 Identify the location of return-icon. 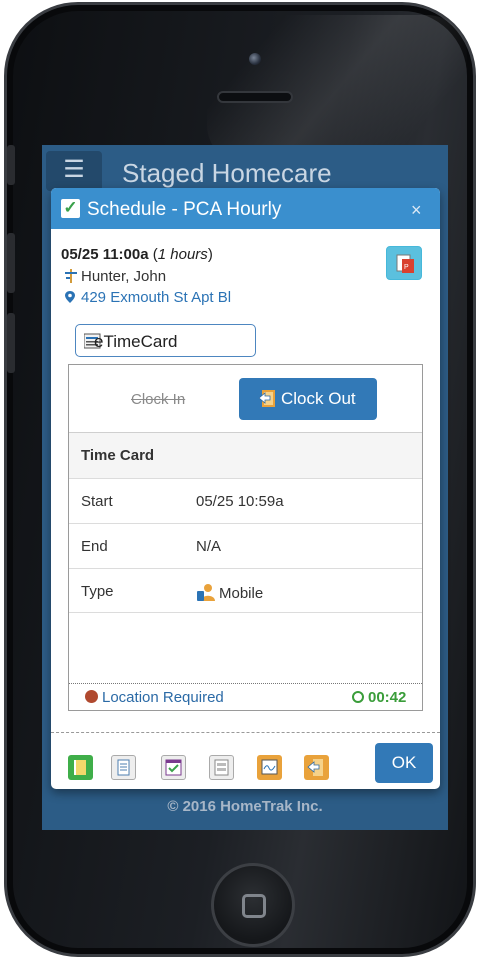
(316, 767).